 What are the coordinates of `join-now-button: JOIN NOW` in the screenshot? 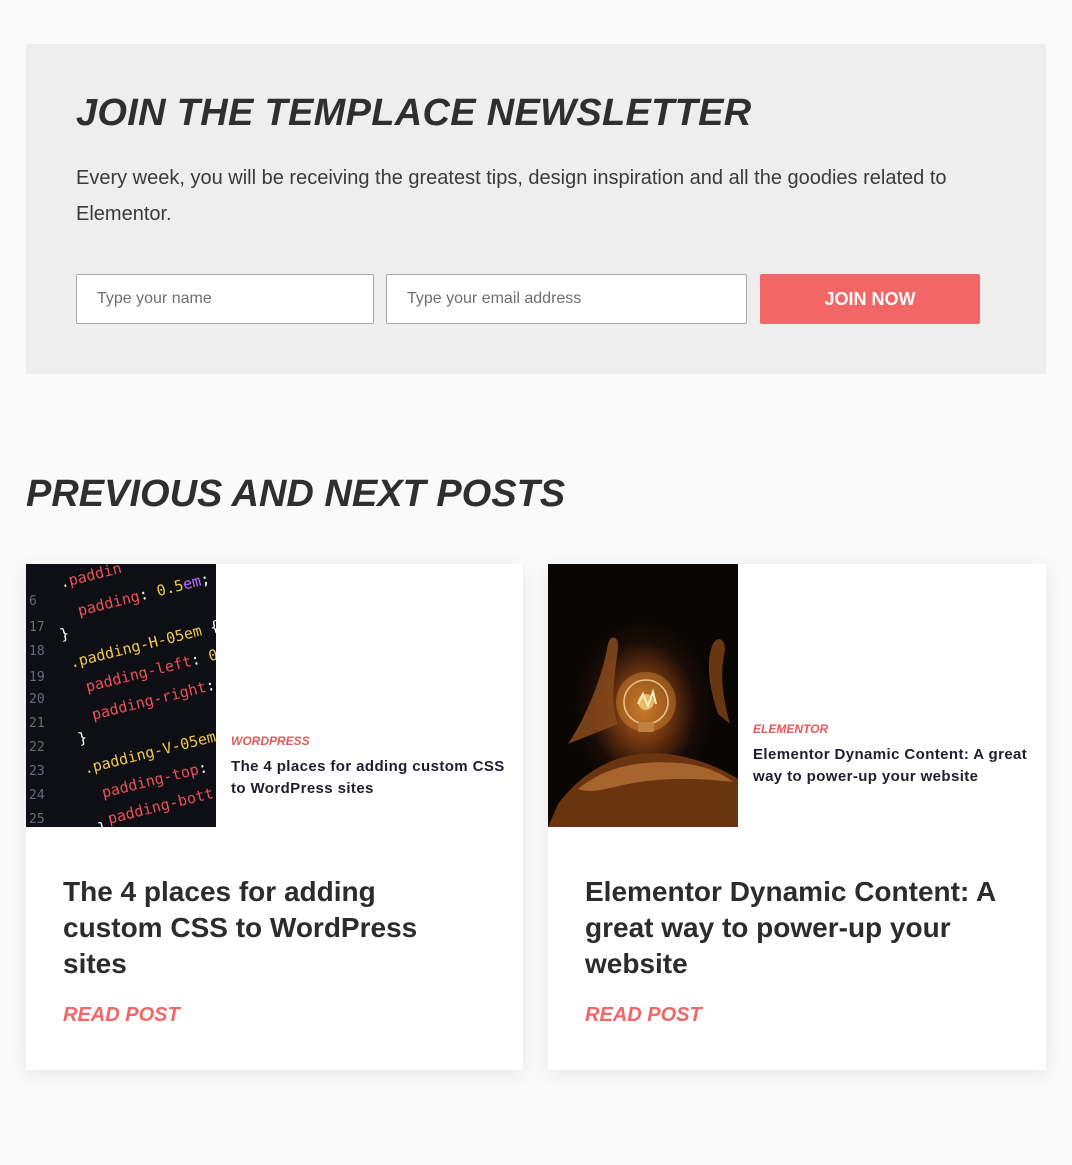 It's located at (870, 299).